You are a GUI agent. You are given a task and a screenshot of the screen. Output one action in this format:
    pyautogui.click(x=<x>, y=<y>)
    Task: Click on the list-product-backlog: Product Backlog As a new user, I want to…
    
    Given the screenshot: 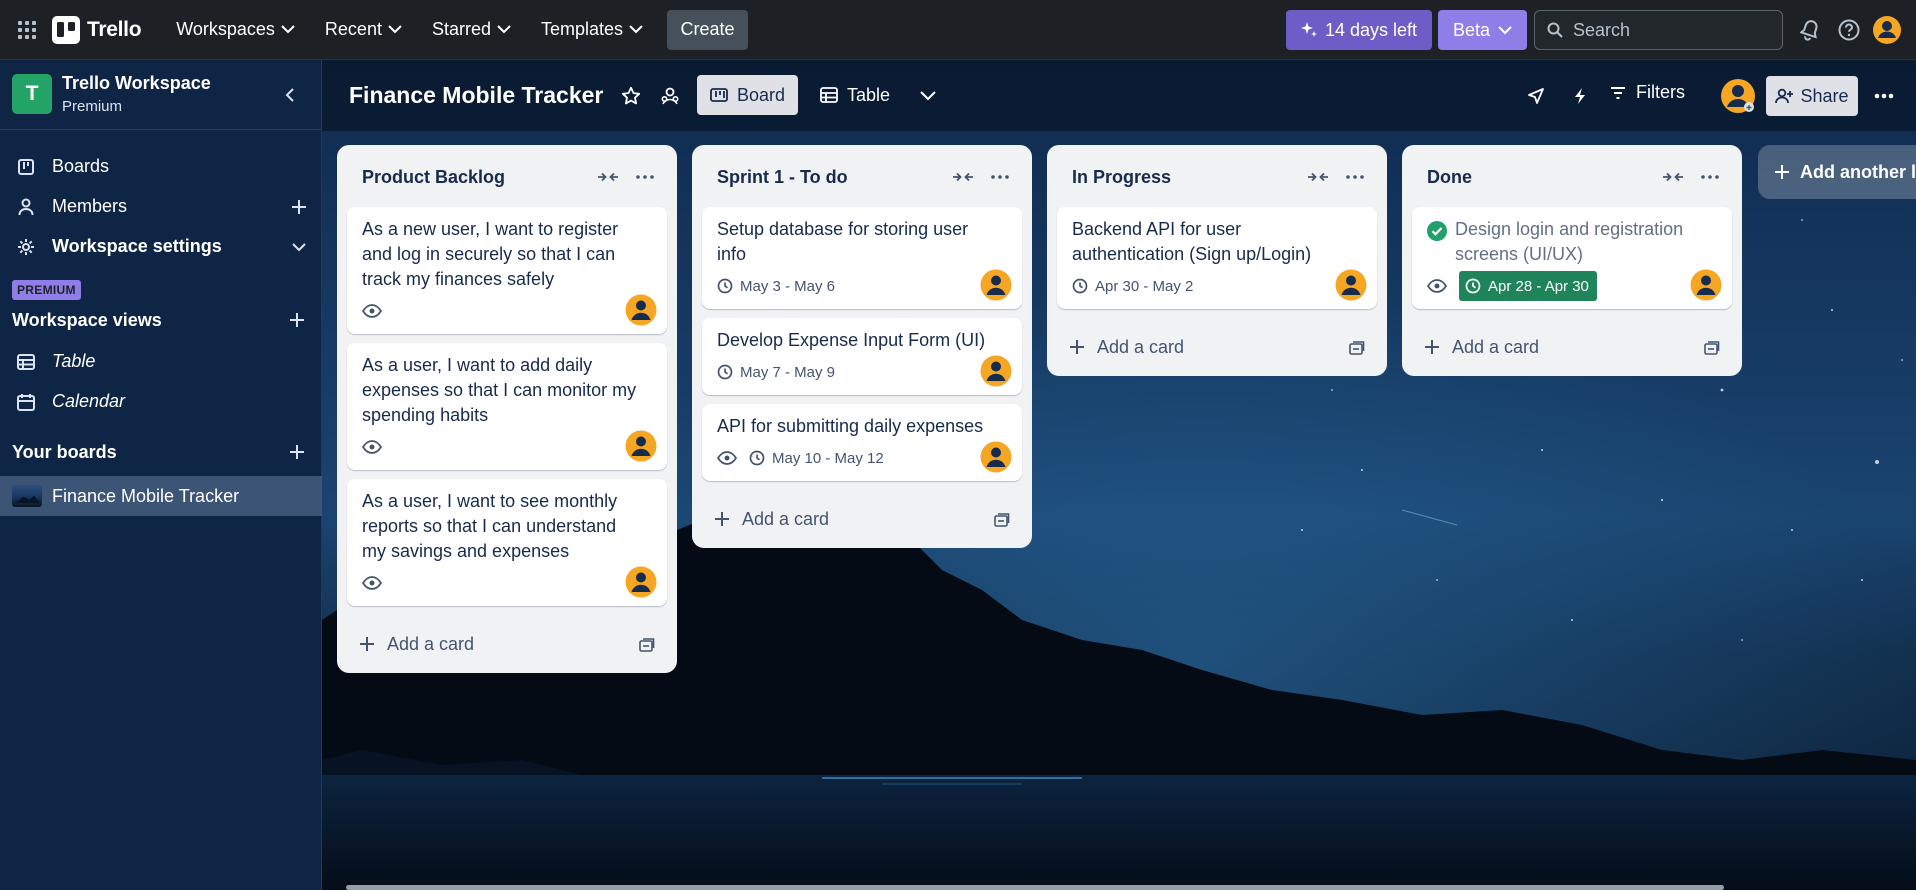 What is the action you would take?
    pyautogui.click(x=507, y=409)
    